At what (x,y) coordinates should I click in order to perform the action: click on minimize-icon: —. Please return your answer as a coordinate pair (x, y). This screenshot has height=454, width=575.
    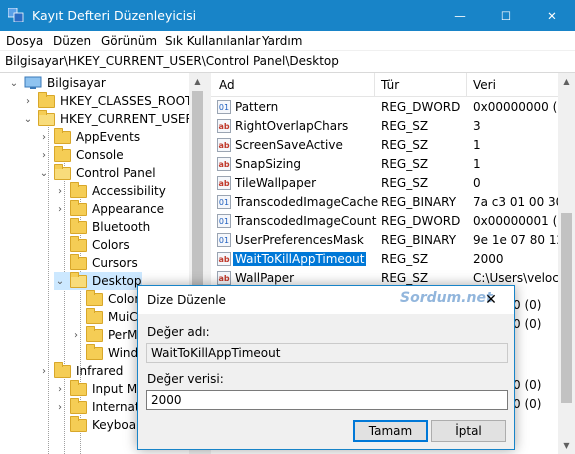
    Looking at the image, I should click on (460, 15).